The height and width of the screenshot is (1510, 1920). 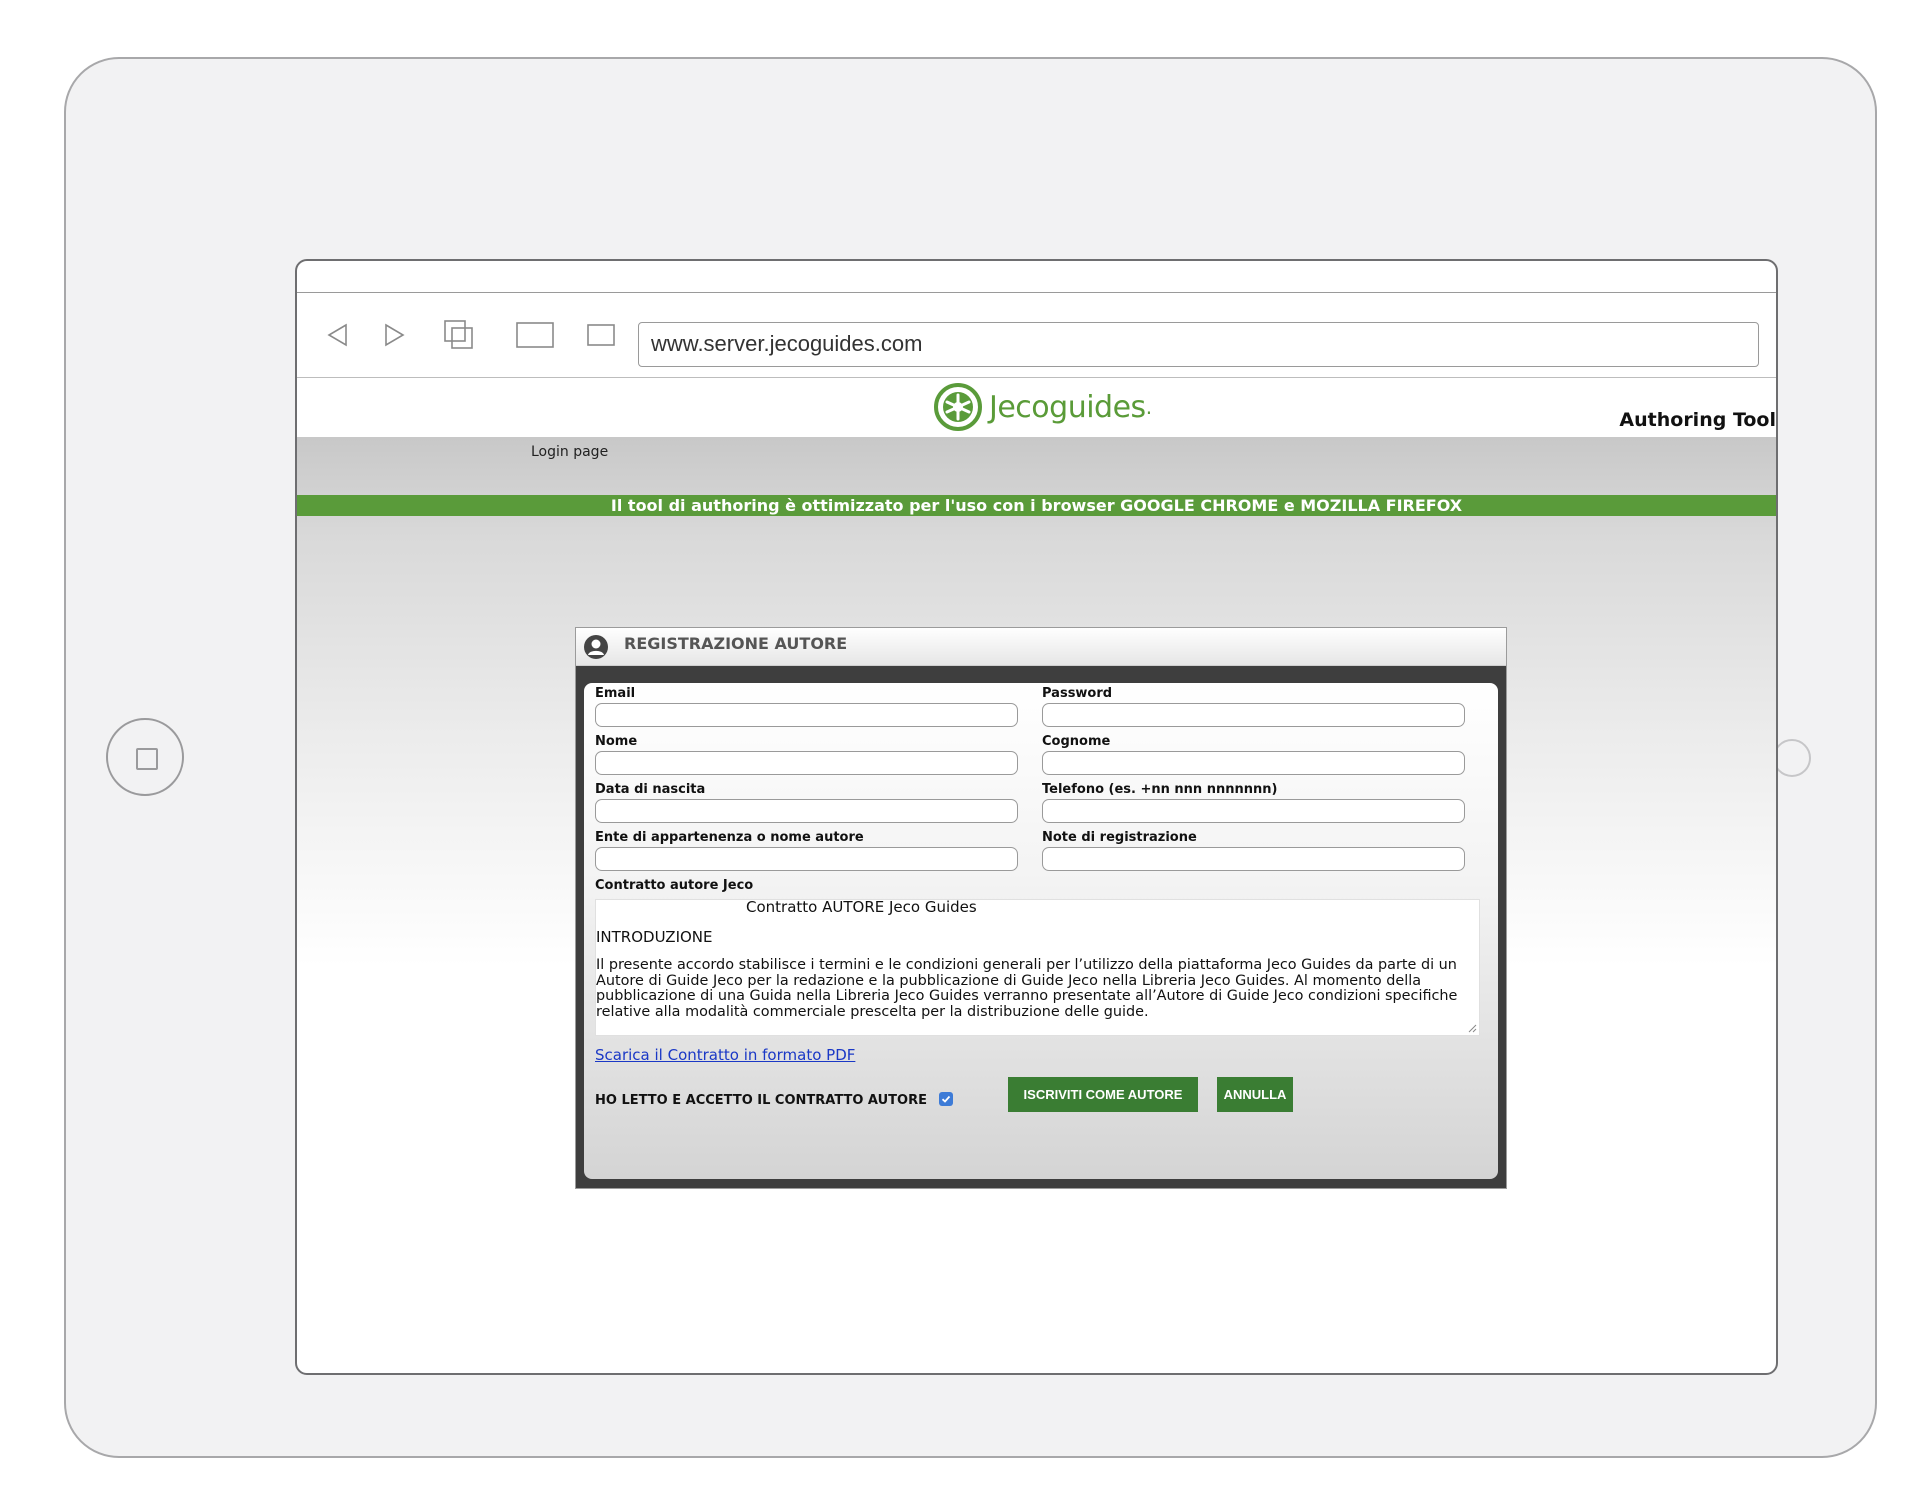 I want to click on password-label: Password, so click(x=1077, y=693).